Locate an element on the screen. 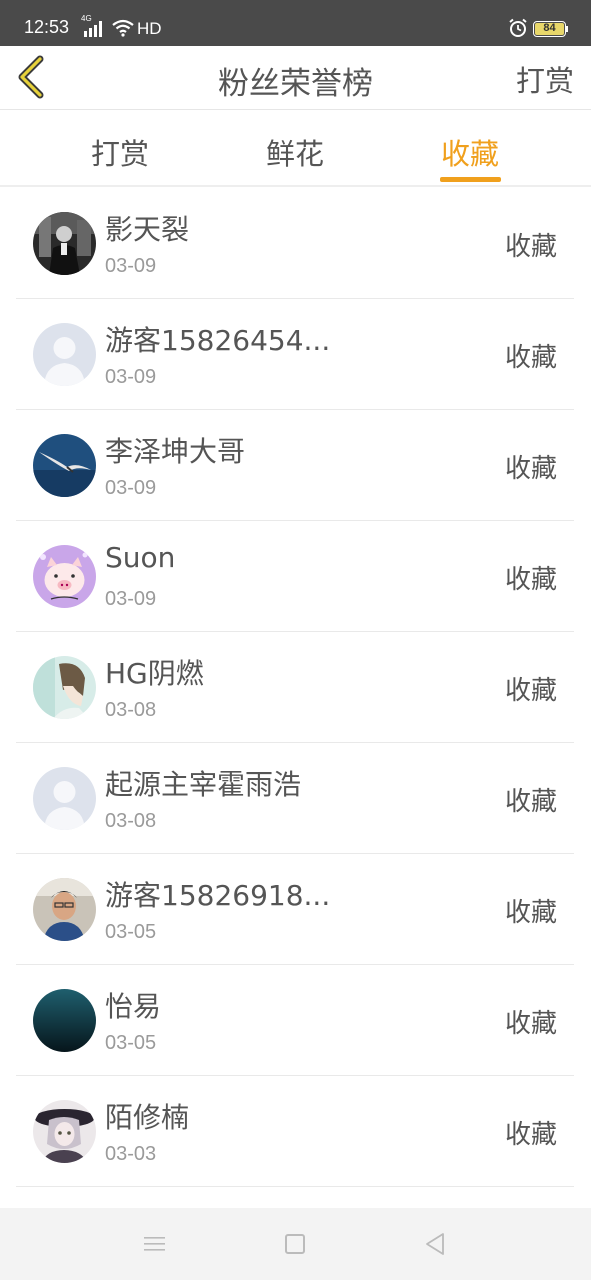 The width and height of the screenshot is (591, 1280). nav-back-icon is located at coordinates (435, 1244).